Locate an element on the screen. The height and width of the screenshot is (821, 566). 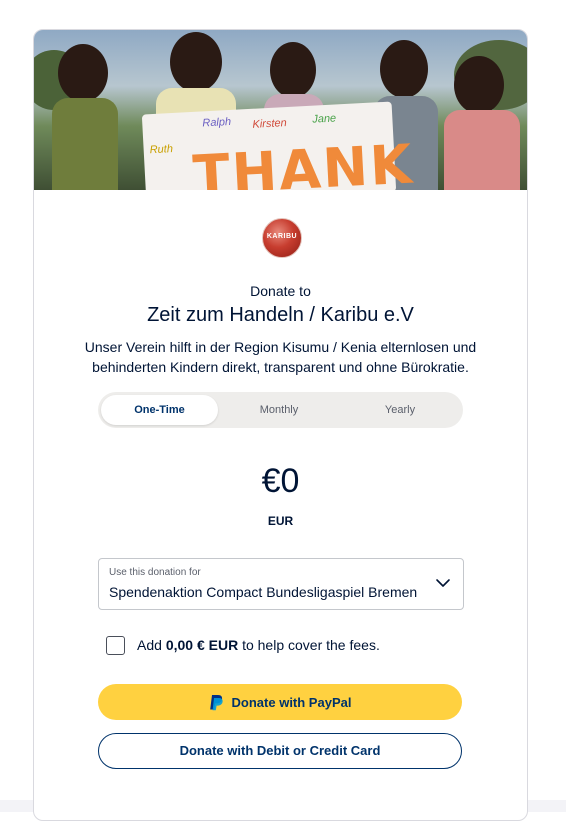
tab-monthly: Monthly is located at coordinates (279, 410).